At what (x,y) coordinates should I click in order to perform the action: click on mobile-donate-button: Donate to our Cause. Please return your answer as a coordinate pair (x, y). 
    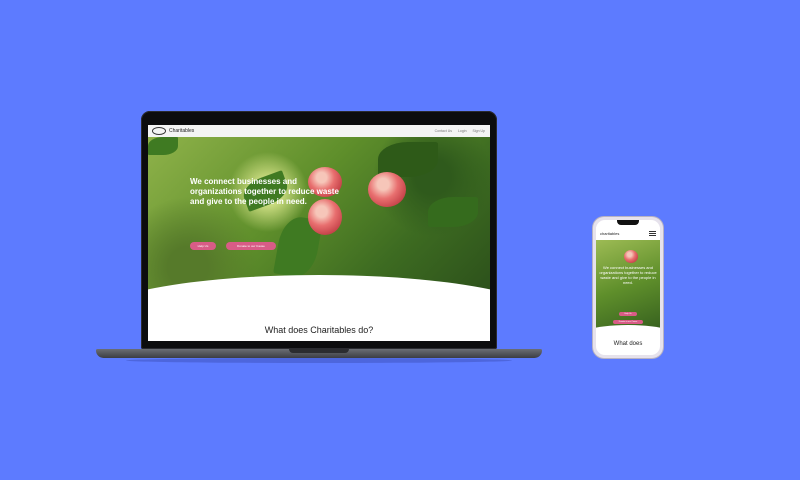
    Looking at the image, I should click on (628, 322).